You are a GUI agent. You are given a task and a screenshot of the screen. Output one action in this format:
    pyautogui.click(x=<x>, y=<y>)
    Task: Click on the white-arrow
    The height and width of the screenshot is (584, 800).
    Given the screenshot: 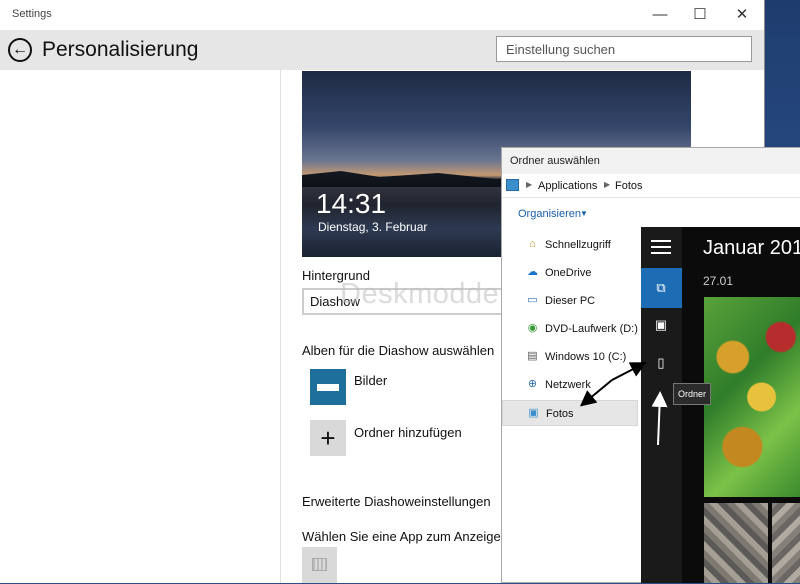 What is the action you would take?
    pyautogui.click(x=659, y=418)
    